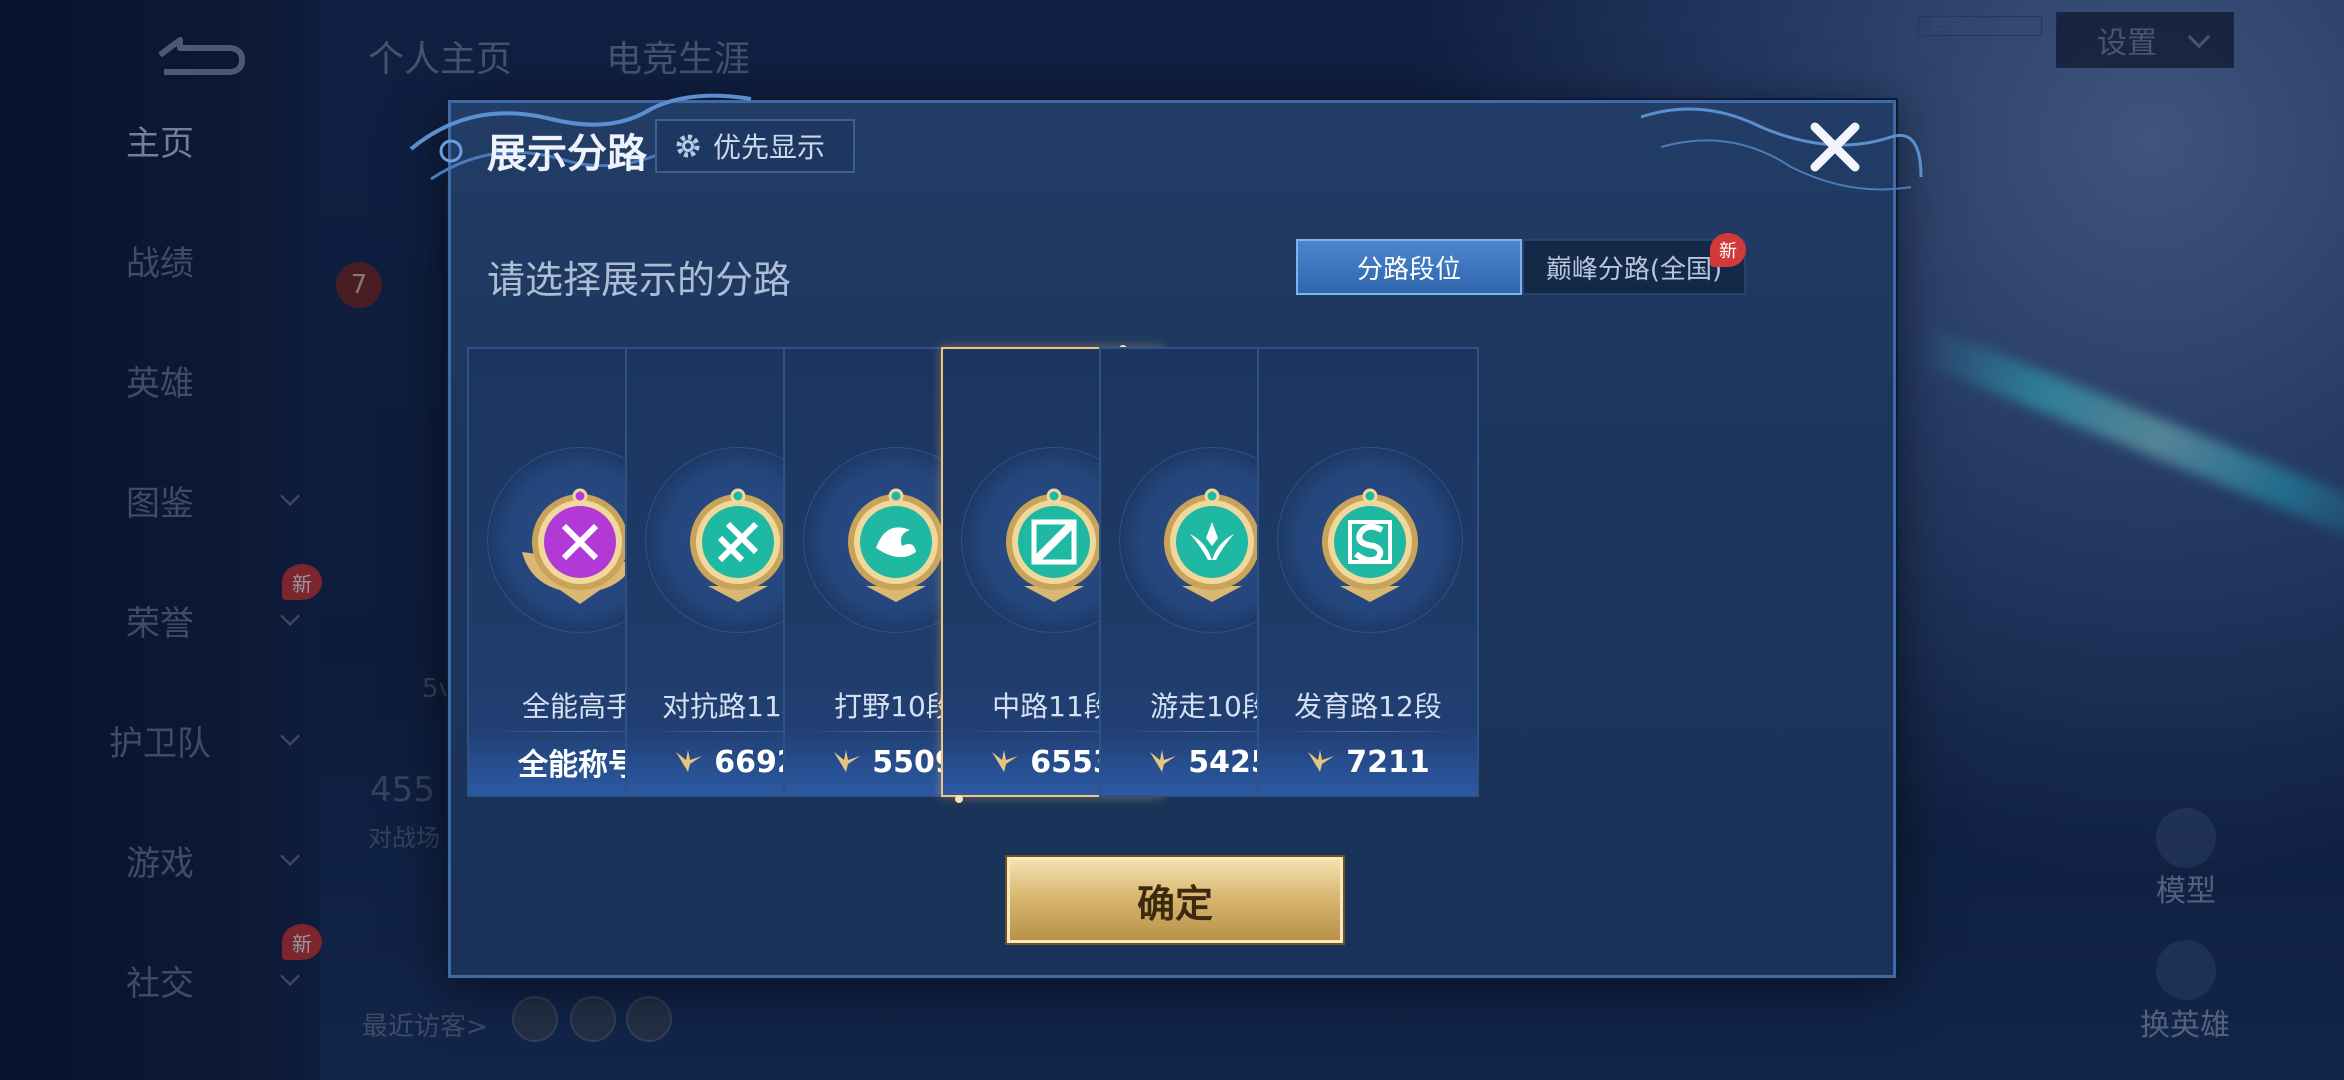  What do you see at coordinates (688, 146) in the screenshot?
I see `gear-icon` at bounding box center [688, 146].